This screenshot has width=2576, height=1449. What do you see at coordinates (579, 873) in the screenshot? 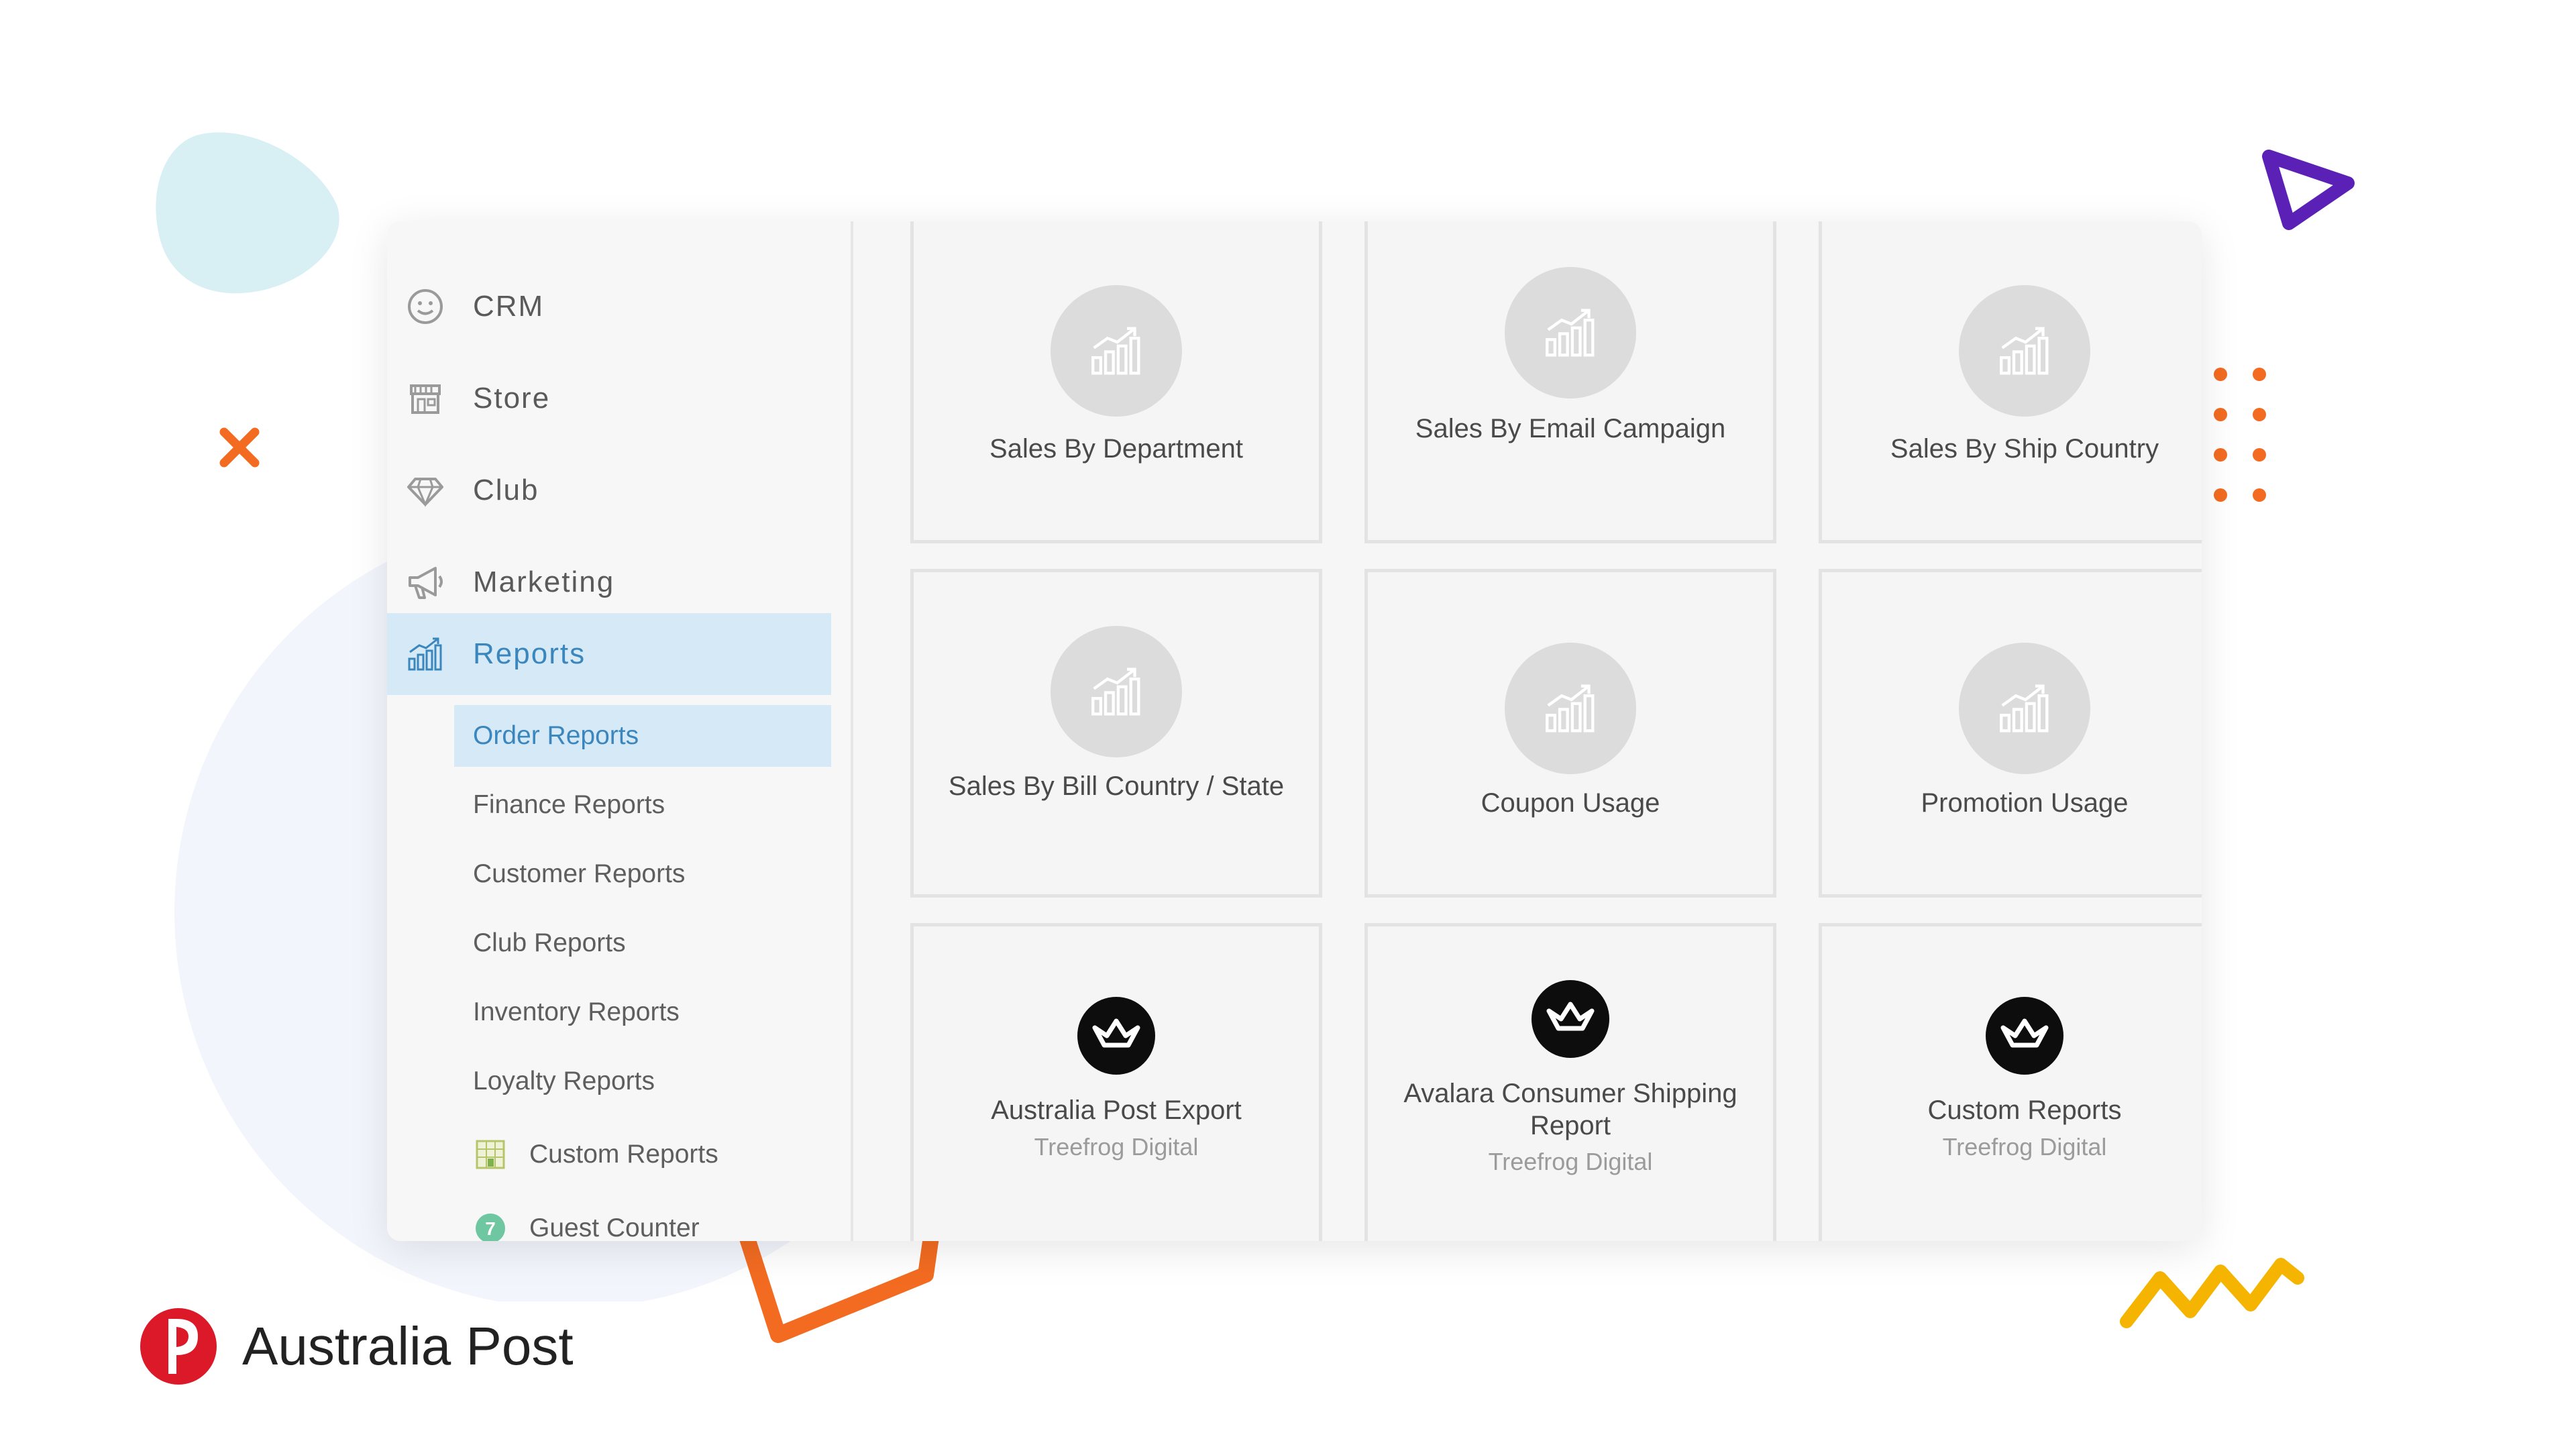
I see `subitem-label: Customer Reports` at bounding box center [579, 873].